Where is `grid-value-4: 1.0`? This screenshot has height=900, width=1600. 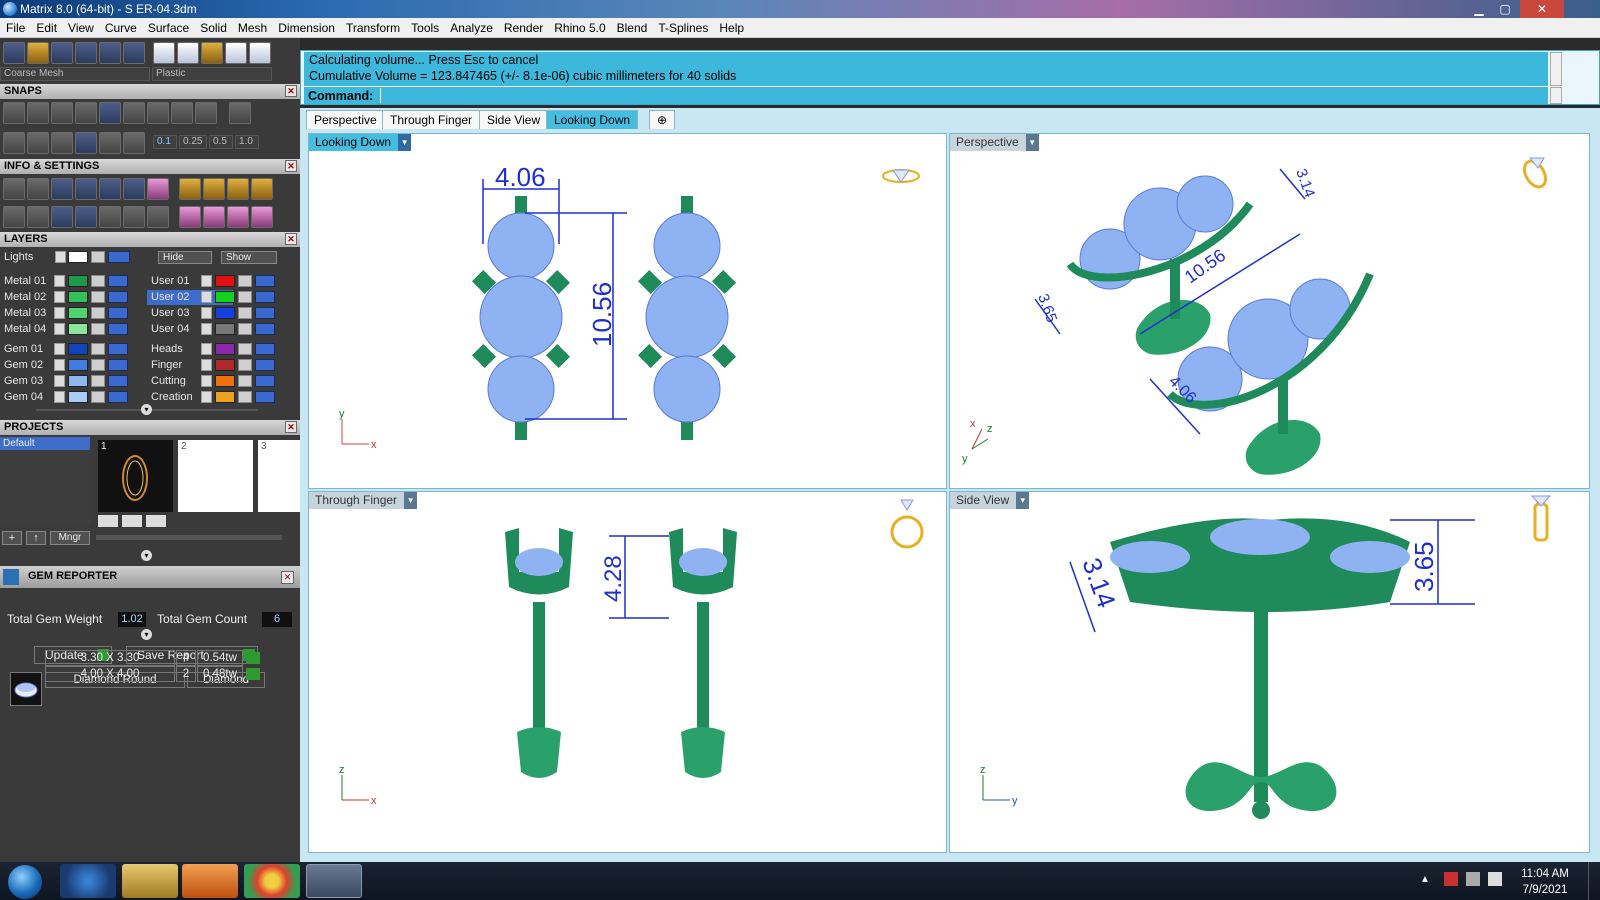
grid-value-4: 1.0 is located at coordinates (247, 142).